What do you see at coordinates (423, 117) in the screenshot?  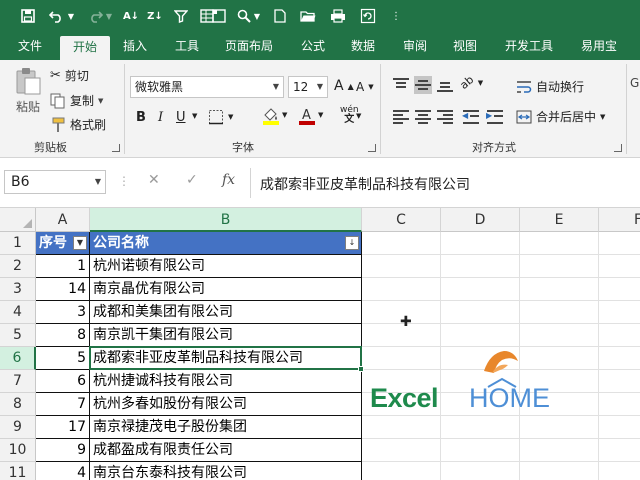 I see `align-center-icon` at bounding box center [423, 117].